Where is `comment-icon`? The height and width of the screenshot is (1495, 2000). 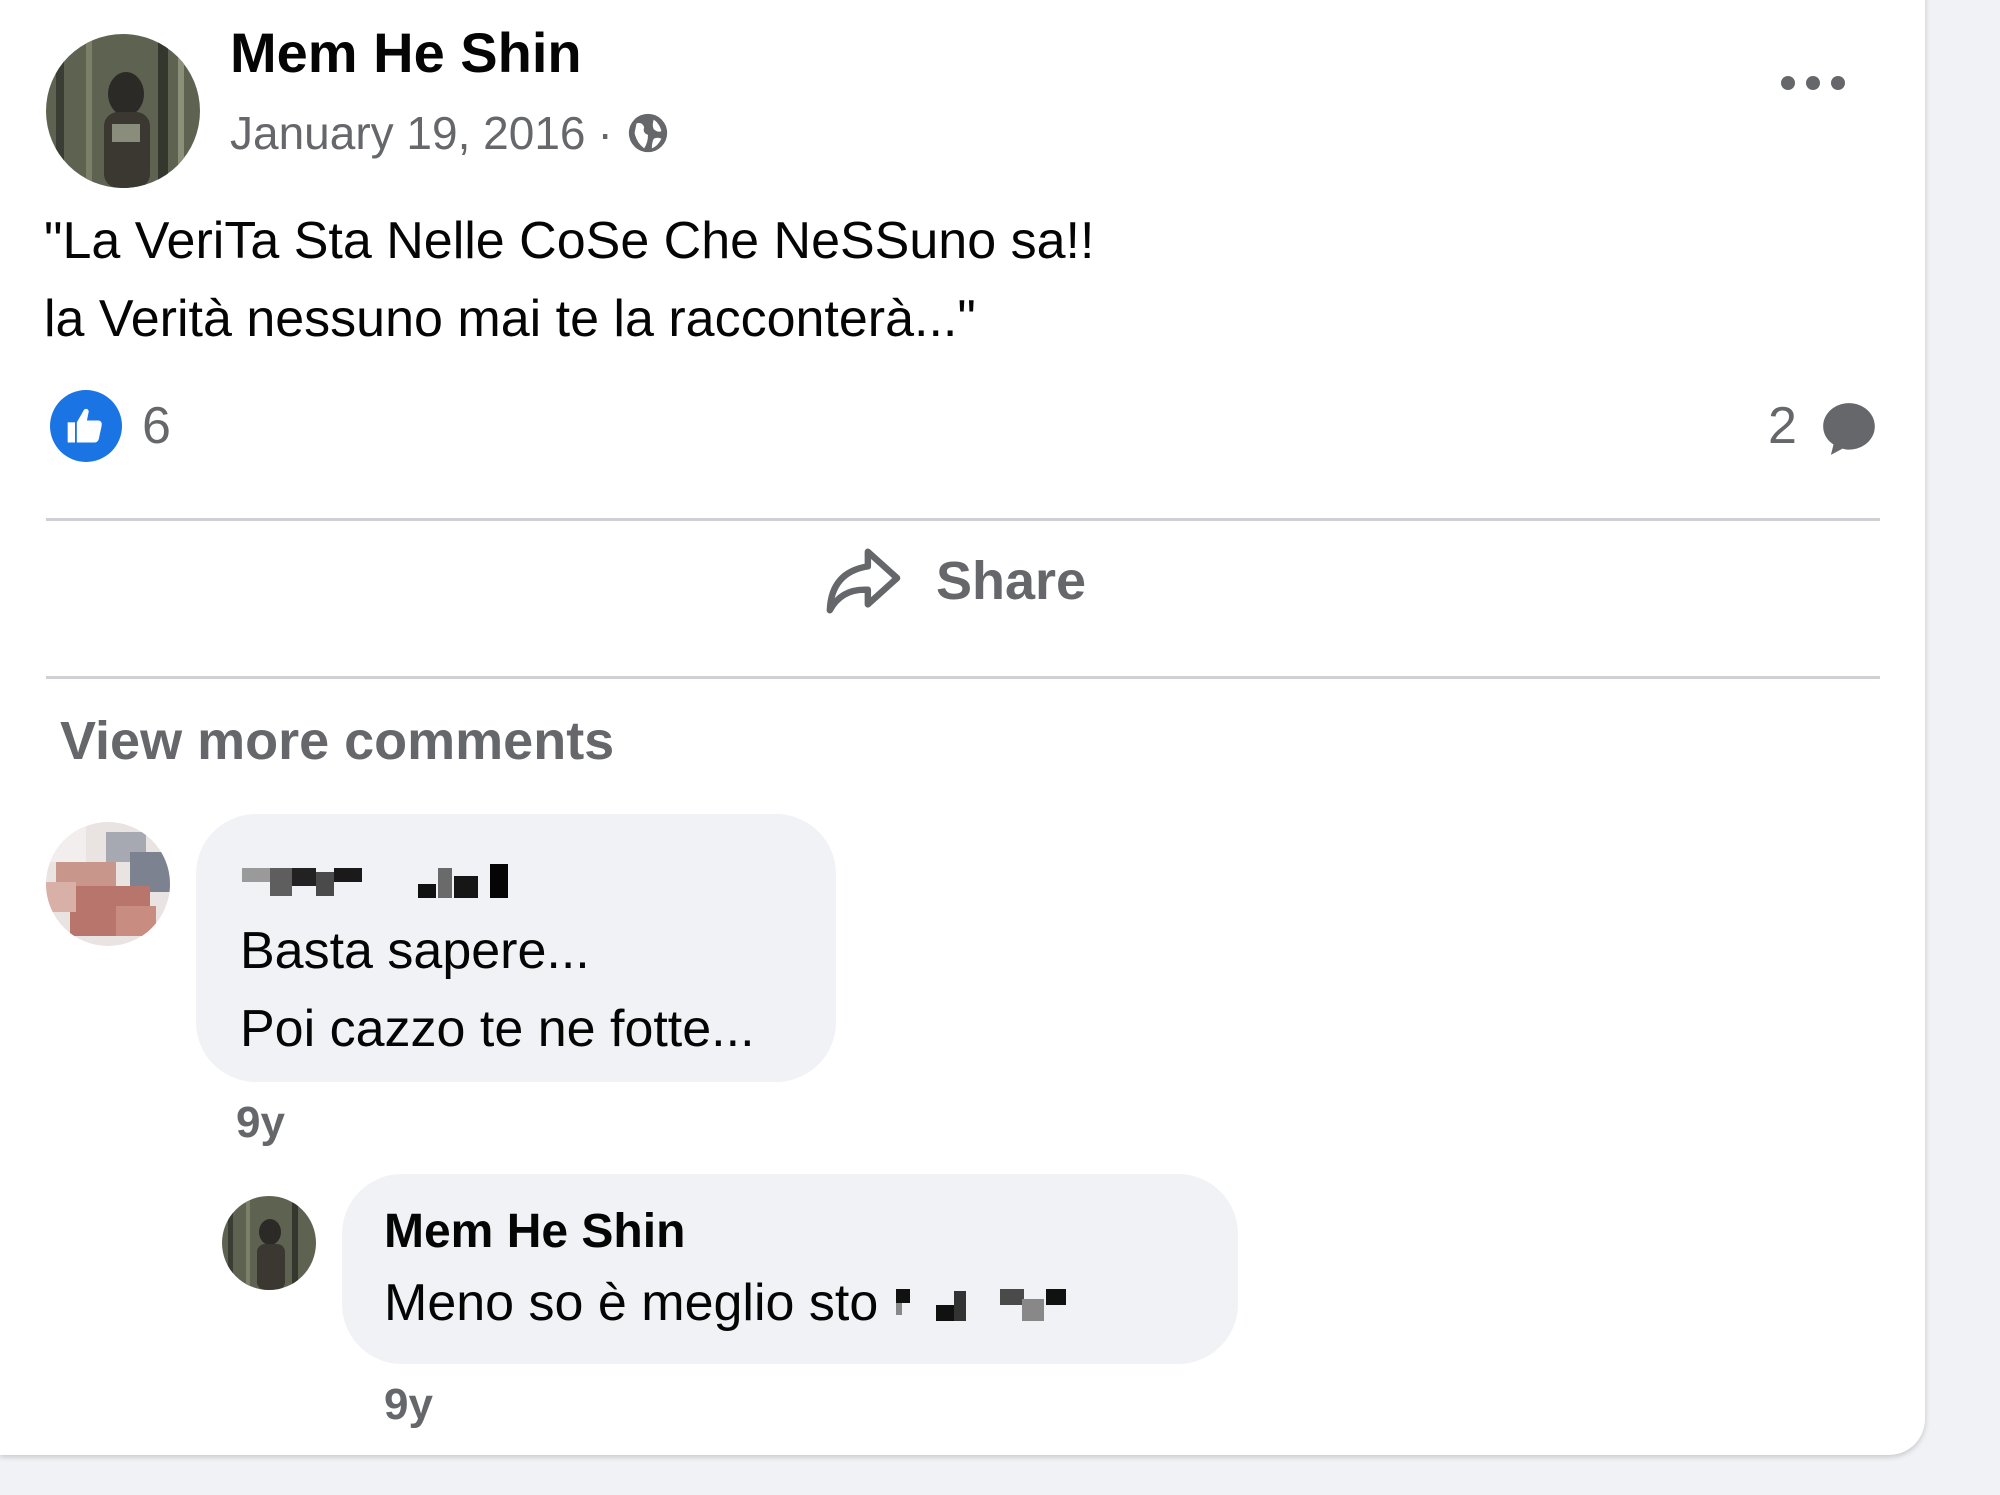
comment-icon is located at coordinates (1849, 429).